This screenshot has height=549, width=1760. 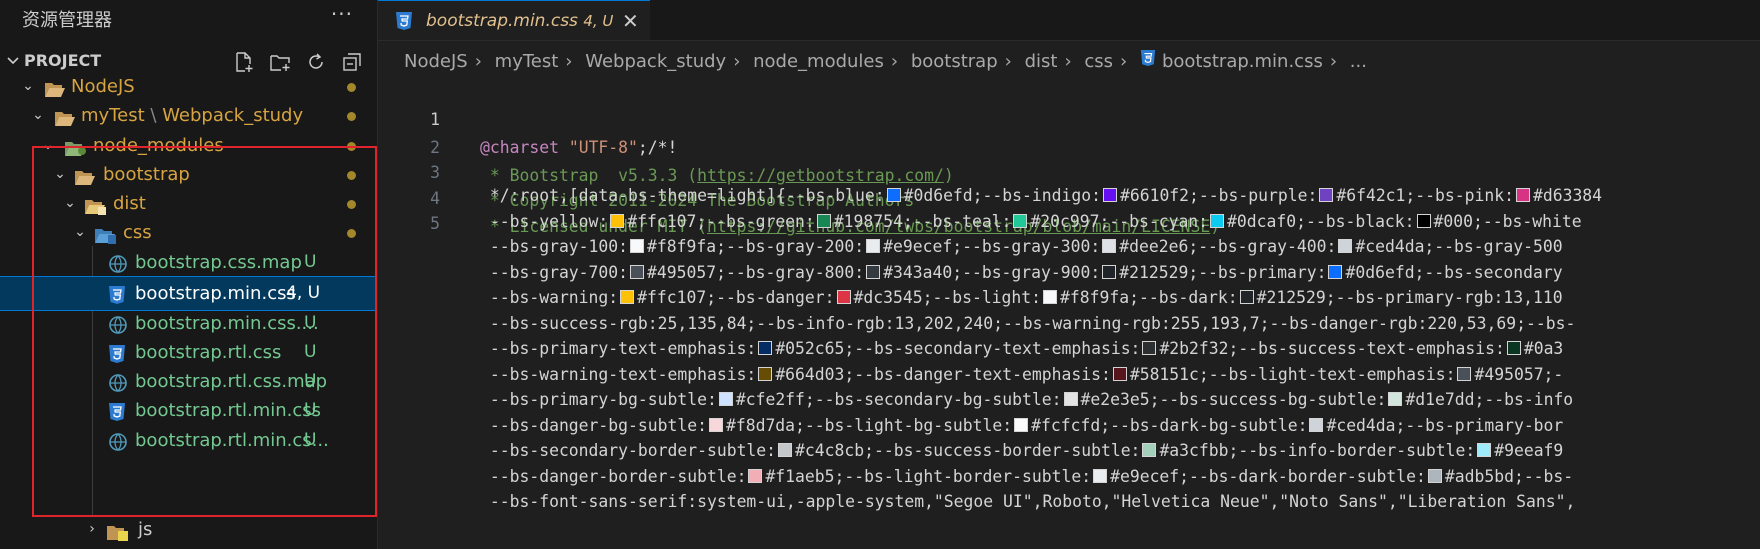 What do you see at coordinates (613, 476) in the screenshot?
I see `code-token: --bs-danger-border-subtle:` at bounding box center [613, 476].